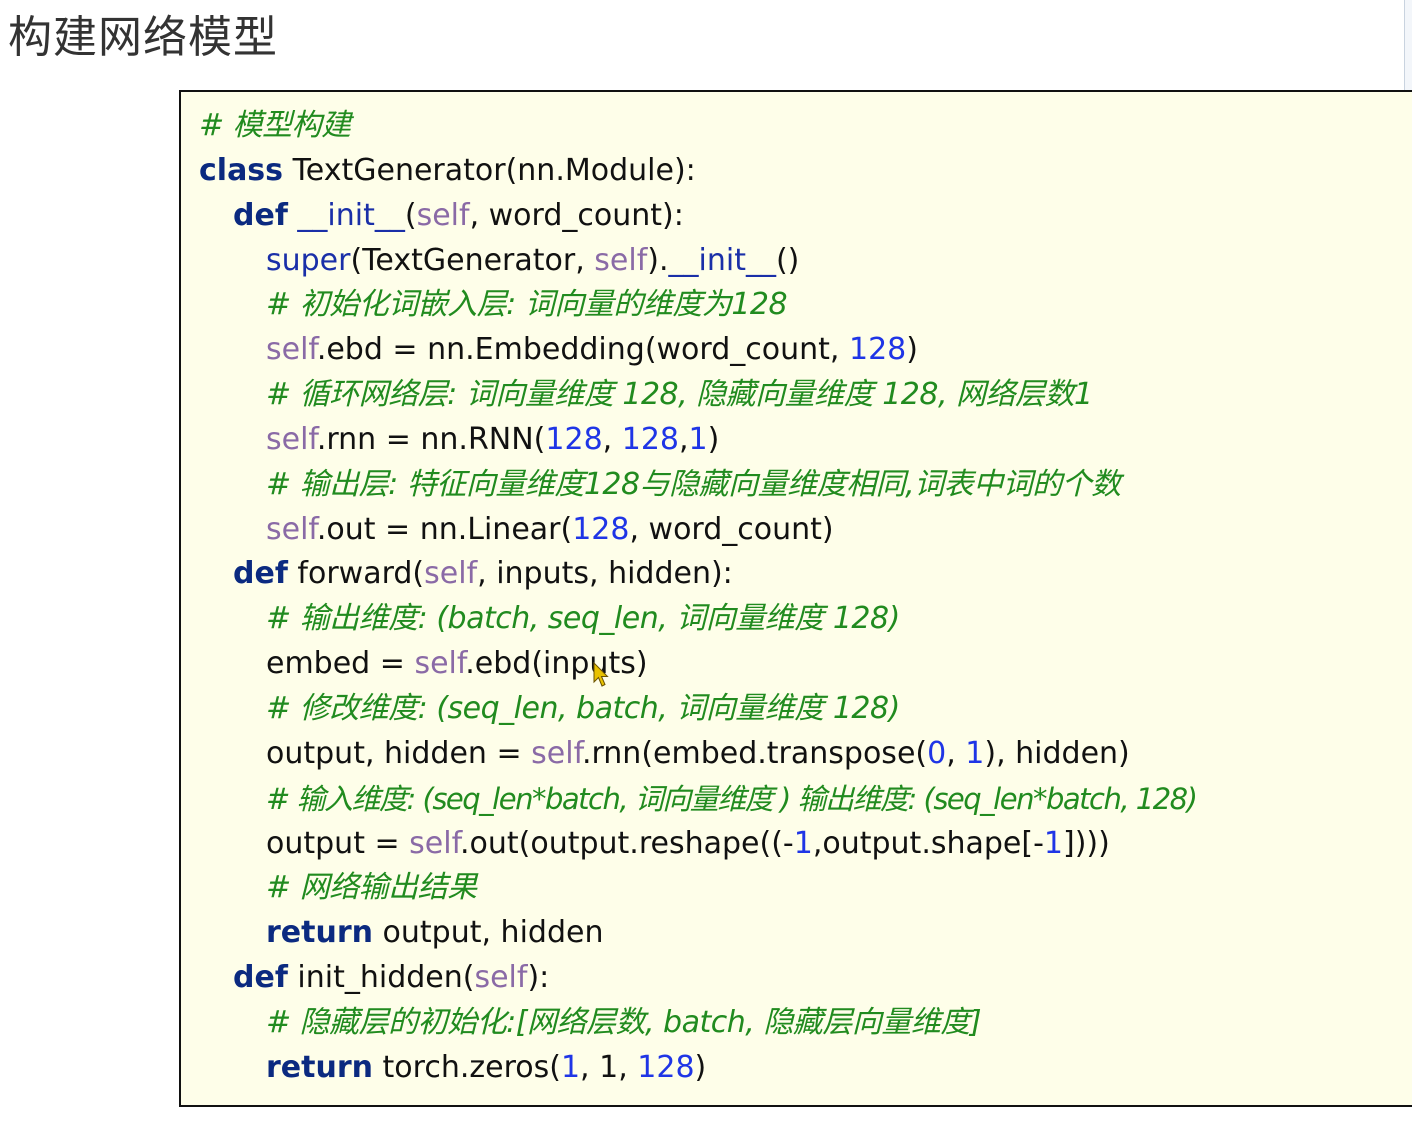 This screenshot has height=1124, width=1412. I want to click on code-token-plain: forward(, so click(356, 574).